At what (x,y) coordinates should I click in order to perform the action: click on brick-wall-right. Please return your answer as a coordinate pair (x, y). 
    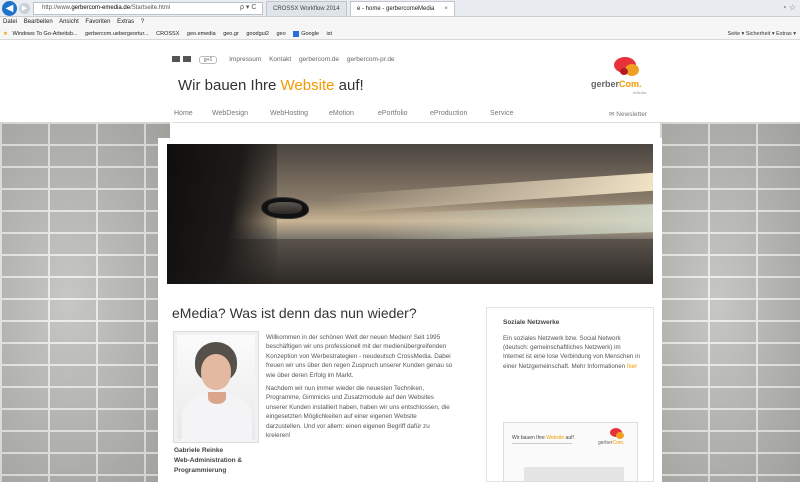
    Looking at the image, I should click on (730, 302).